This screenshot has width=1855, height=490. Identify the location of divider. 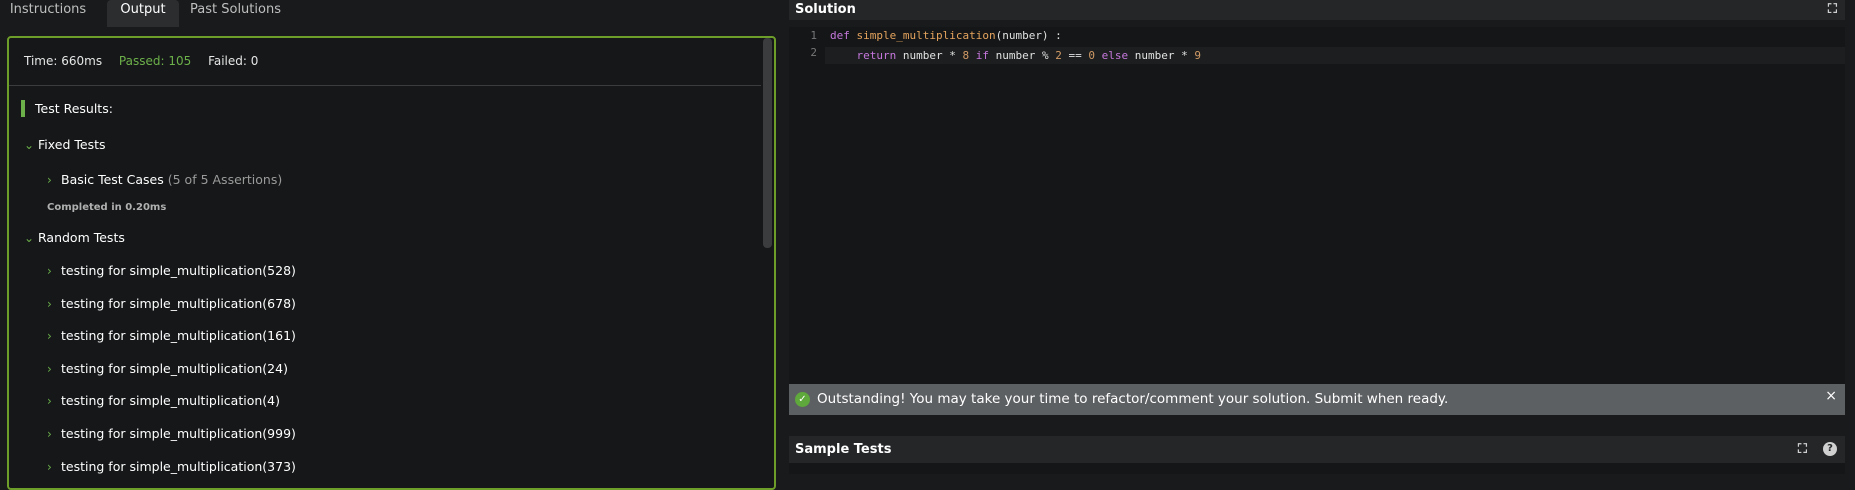
(385, 85).